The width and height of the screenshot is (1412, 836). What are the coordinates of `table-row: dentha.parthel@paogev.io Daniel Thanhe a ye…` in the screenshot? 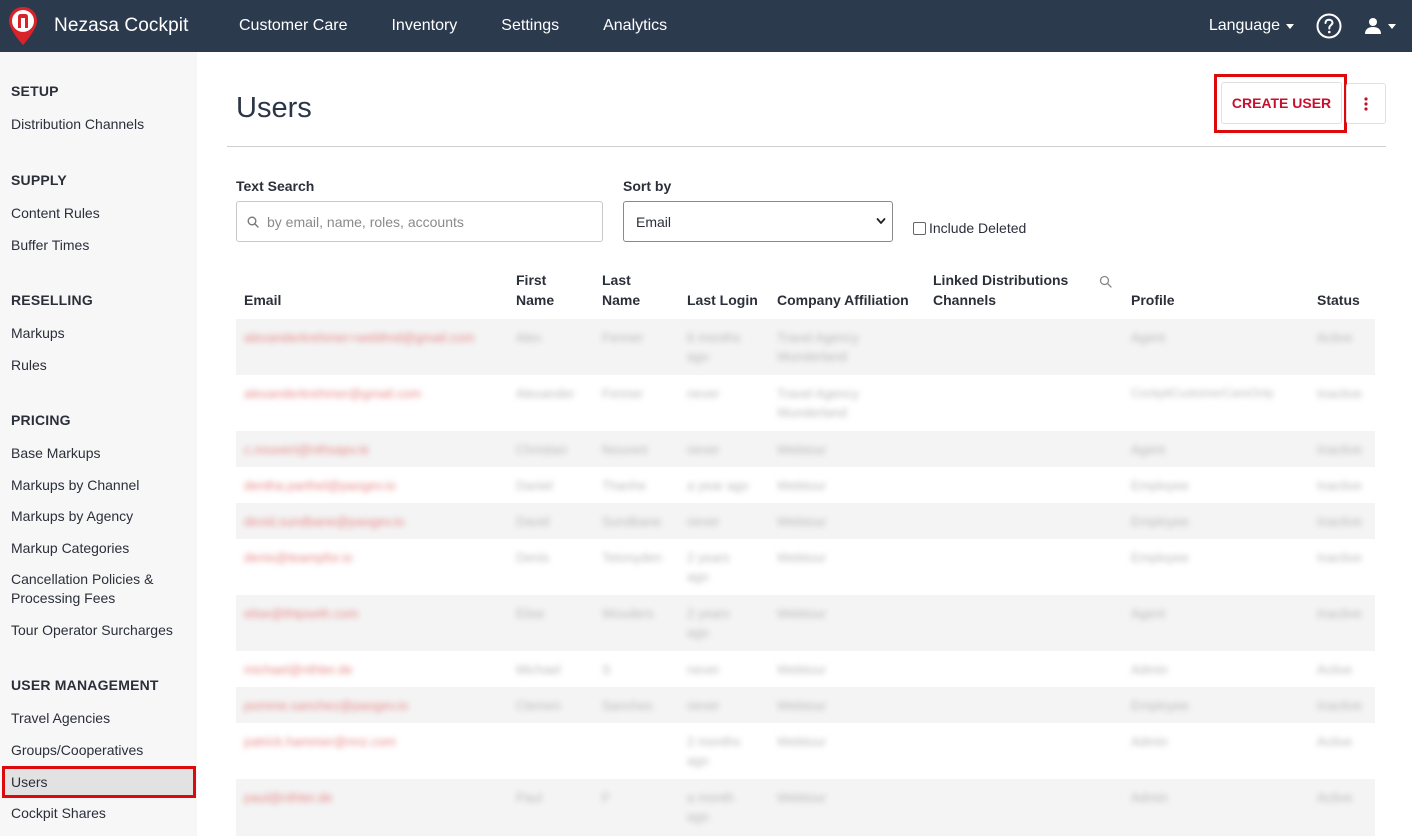 It's located at (805, 485).